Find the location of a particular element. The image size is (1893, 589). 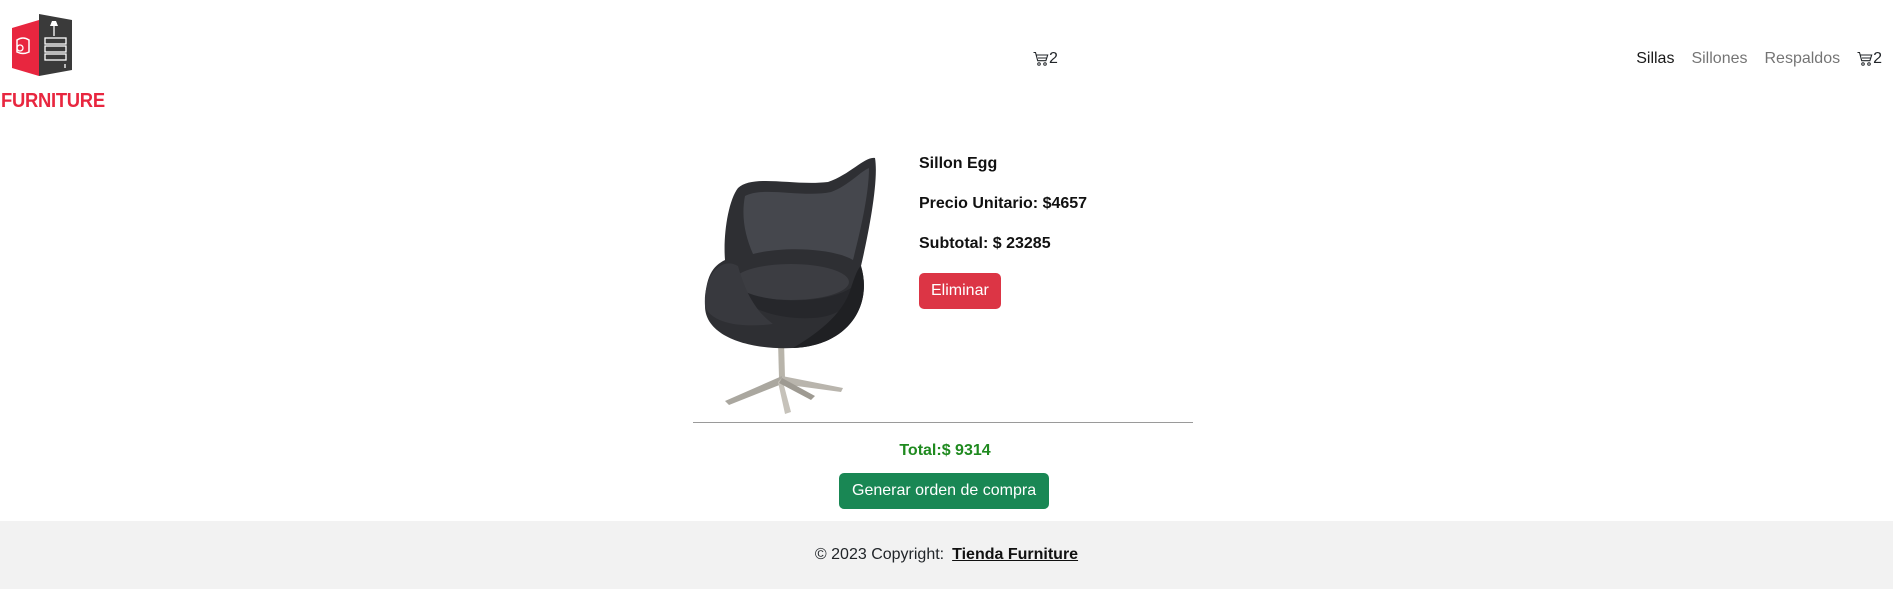

nav-cart-link: 2 is located at coordinates (1869, 59).